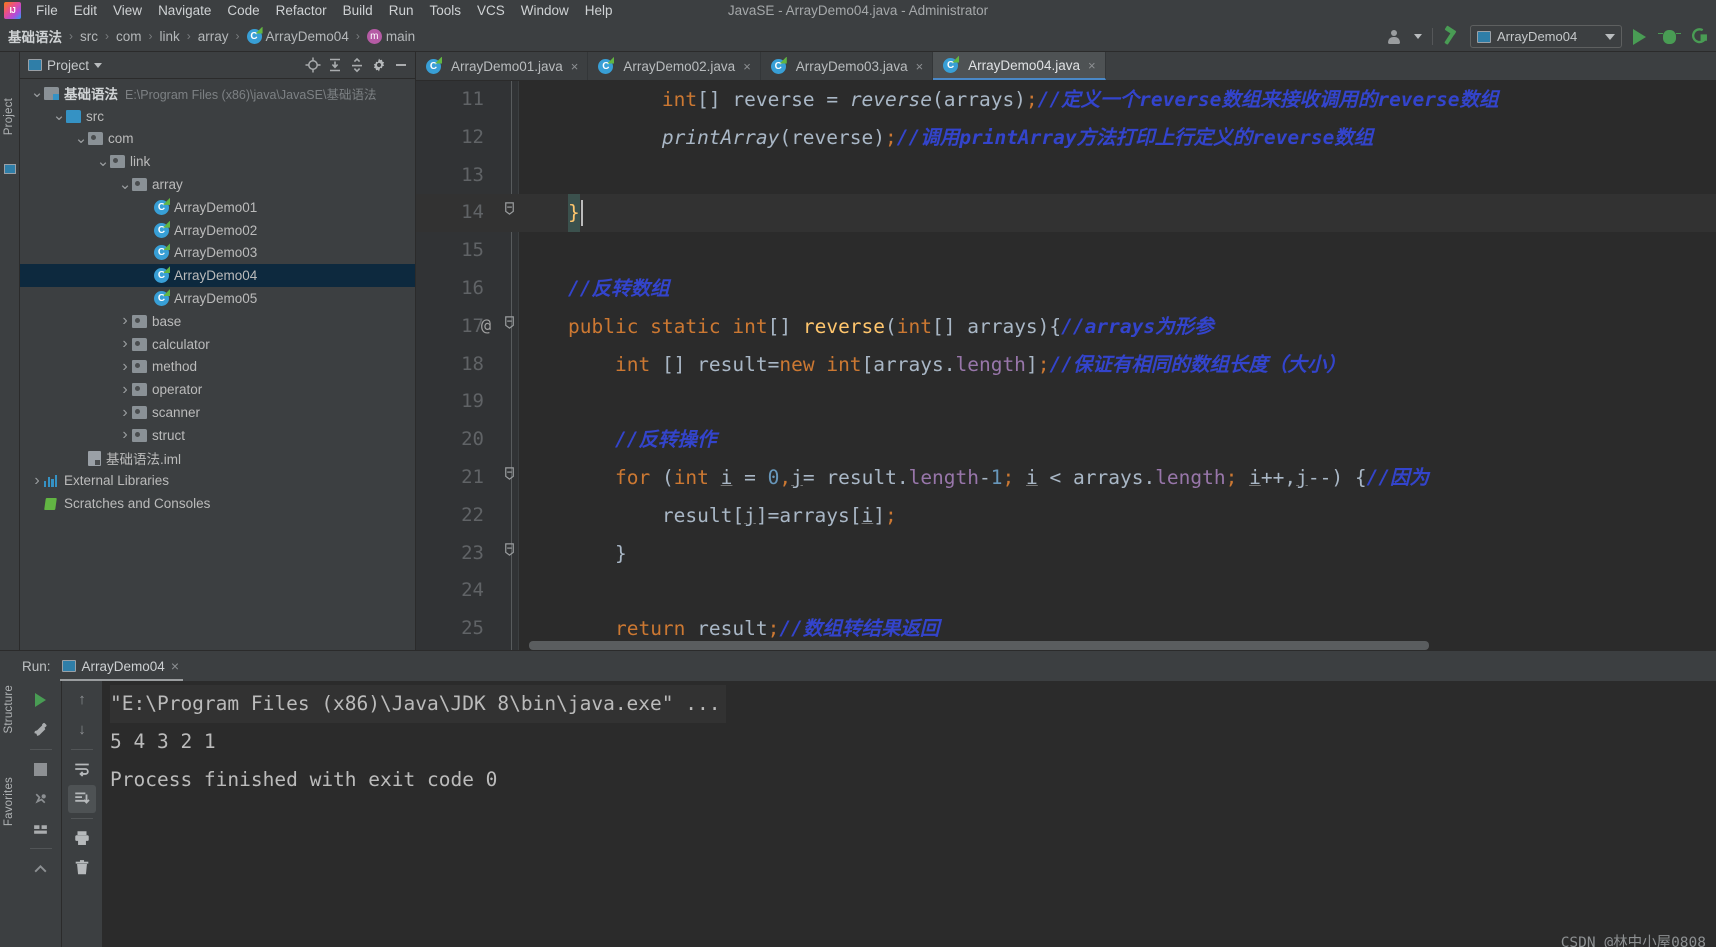 The height and width of the screenshot is (947, 1716). I want to click on hide-icon, so click(401, 65).